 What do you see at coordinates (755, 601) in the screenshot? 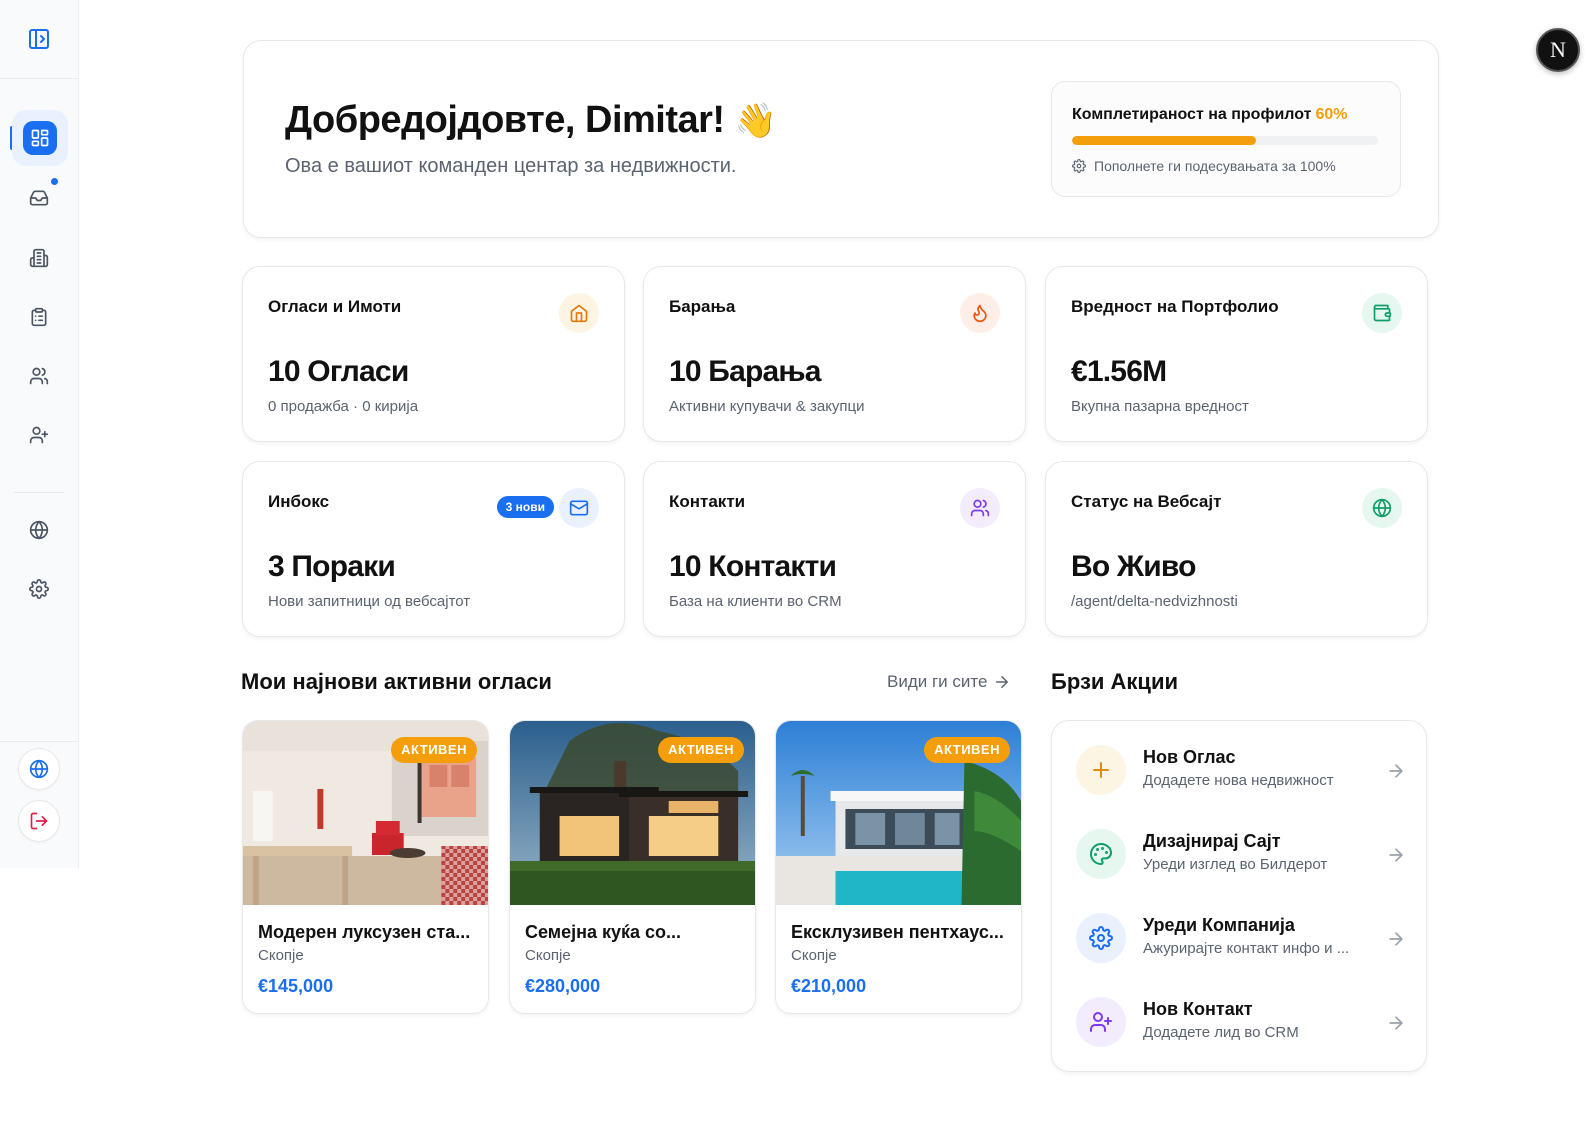
I see `stat-subtitle: База на клиенти во CRM` at bounding box center [755, 601].